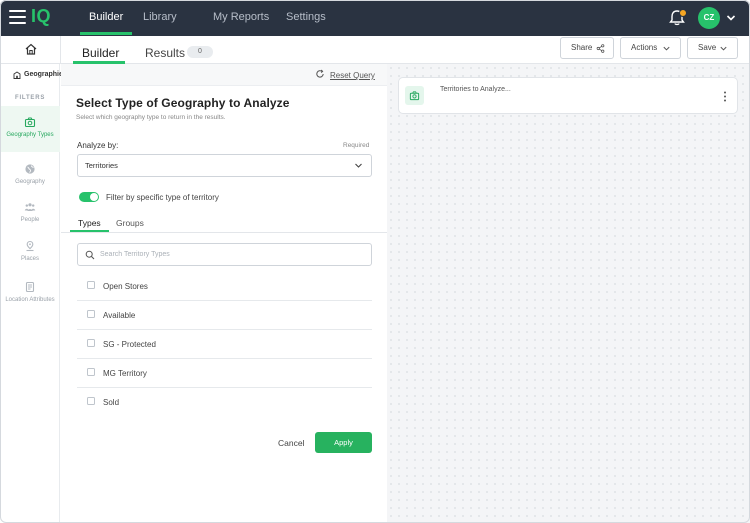 The image size is (750, 523). I want to click on place-pin-icon, so click(30, 246).